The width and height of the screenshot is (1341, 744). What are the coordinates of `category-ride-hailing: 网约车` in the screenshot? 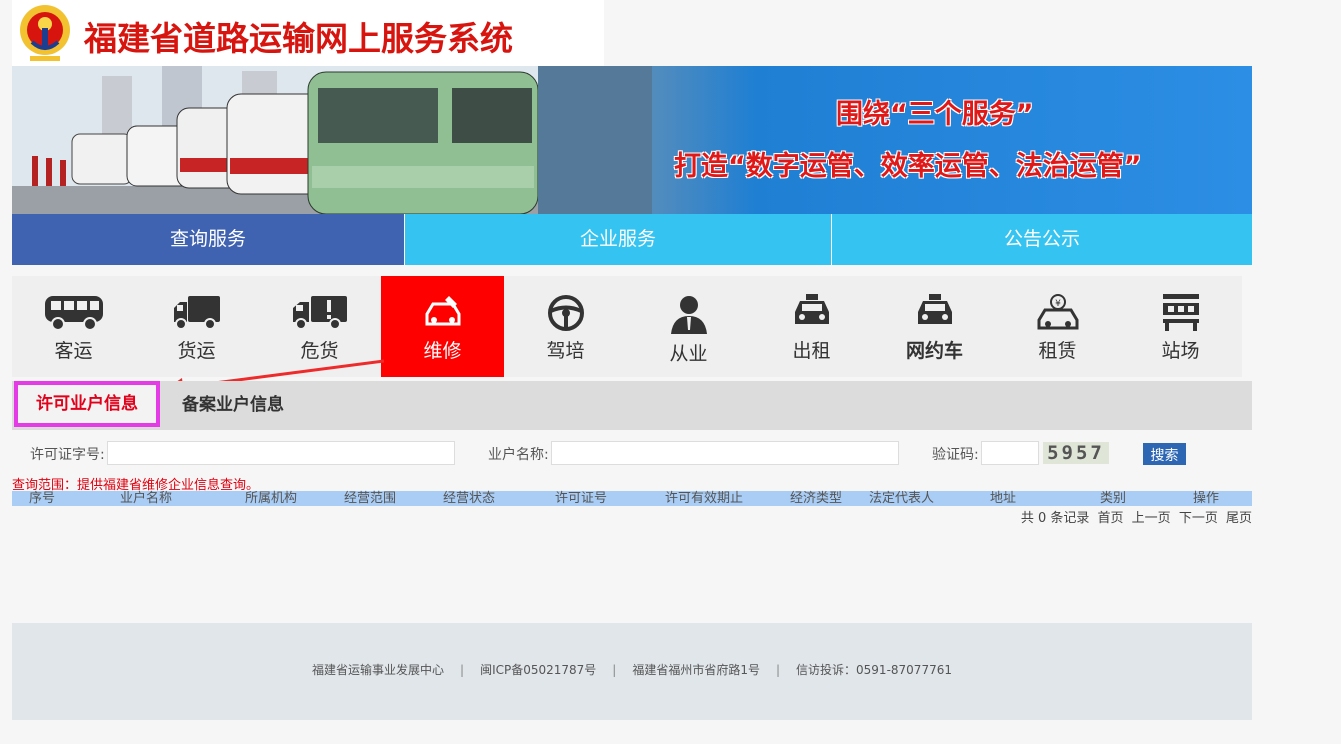 It's located at (934, 326).